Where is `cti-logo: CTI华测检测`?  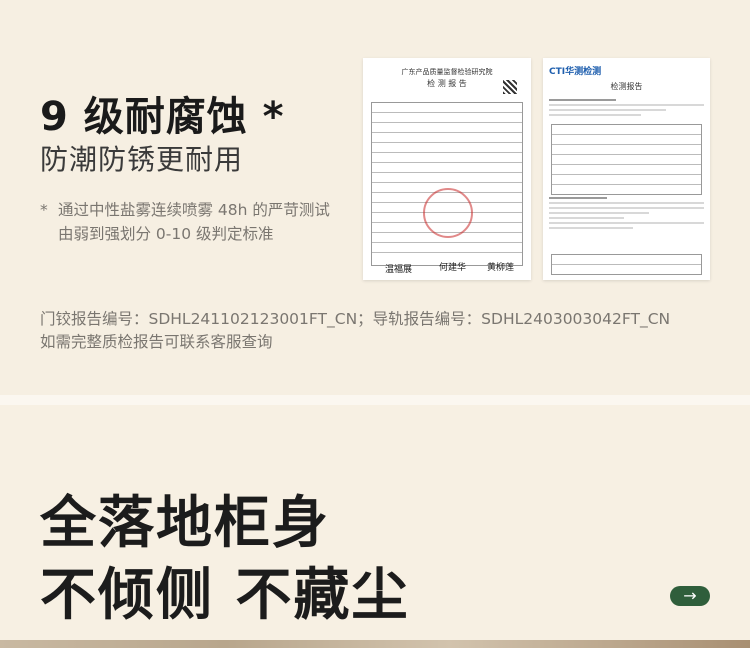
cti-logo: CTI华测检测 is located at coordinates (575, 72).